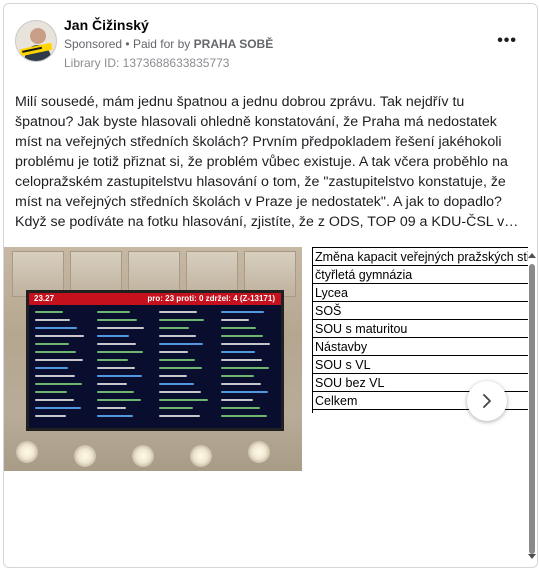  I want to click on capacity-table-row: čtyřletá gymnázia, so click(420, 274).